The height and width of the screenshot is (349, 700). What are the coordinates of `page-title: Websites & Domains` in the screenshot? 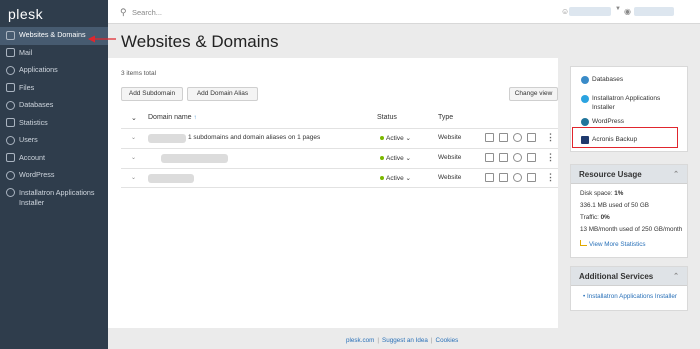 It's located at (200, 41).